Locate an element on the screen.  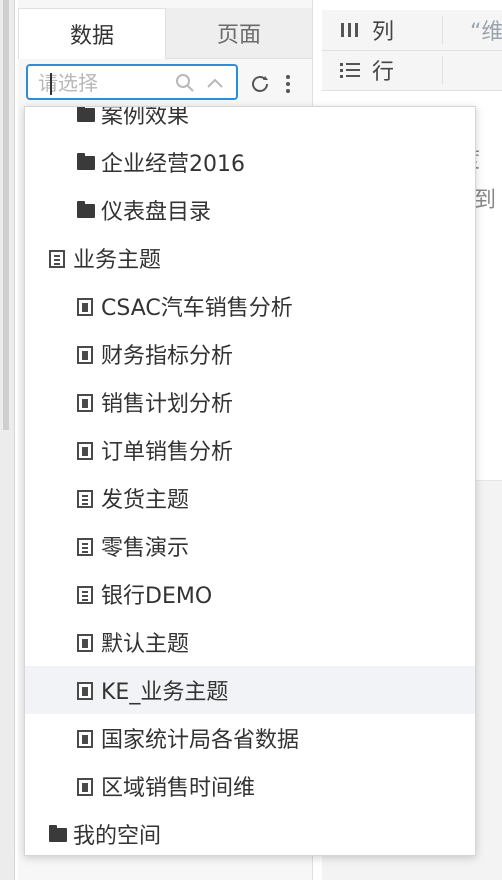
dimension-hint: “维 is located at coordinates (486, 32).